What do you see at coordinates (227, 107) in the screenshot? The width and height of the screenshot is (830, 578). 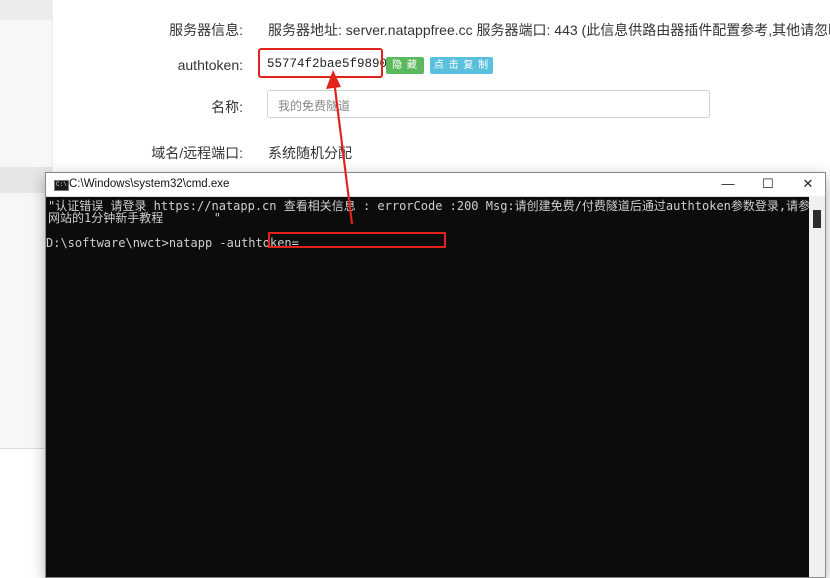 I see `name-label: 名称:` at bounding box center [227, 107].